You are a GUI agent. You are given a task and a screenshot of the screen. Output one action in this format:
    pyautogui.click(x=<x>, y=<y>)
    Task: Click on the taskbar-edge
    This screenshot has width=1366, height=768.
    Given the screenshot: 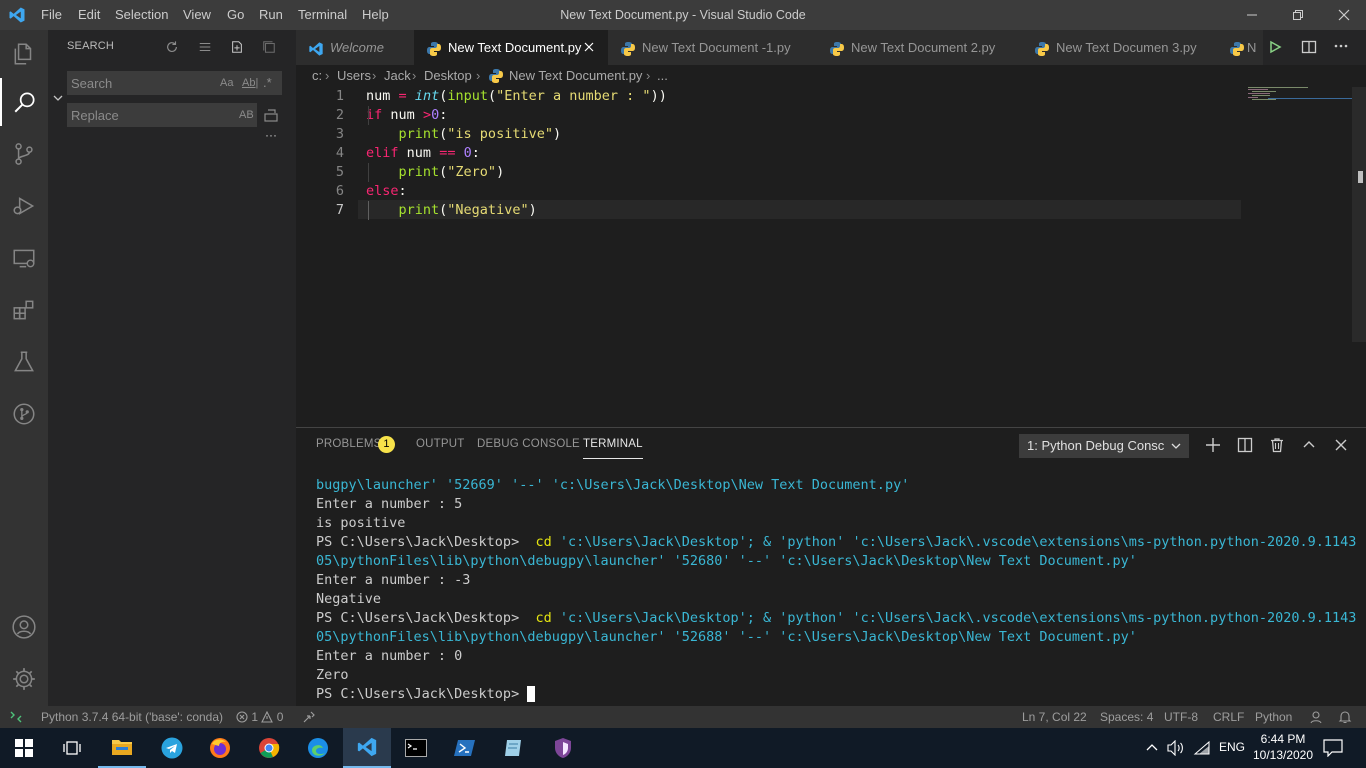 What is the action you would take?
    pyautogui.click(x=318, y=748)
    